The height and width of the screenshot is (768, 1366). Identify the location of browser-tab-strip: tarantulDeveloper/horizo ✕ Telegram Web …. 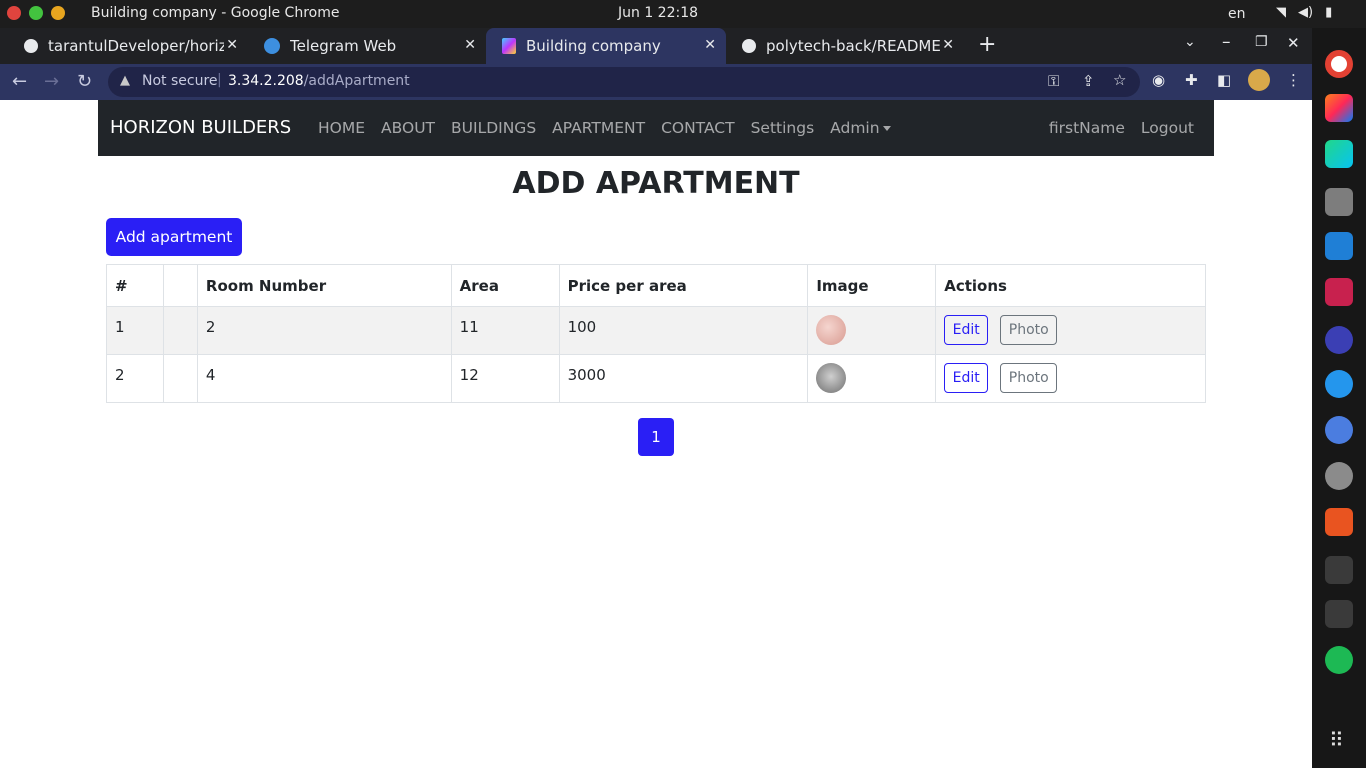
(656, 46).